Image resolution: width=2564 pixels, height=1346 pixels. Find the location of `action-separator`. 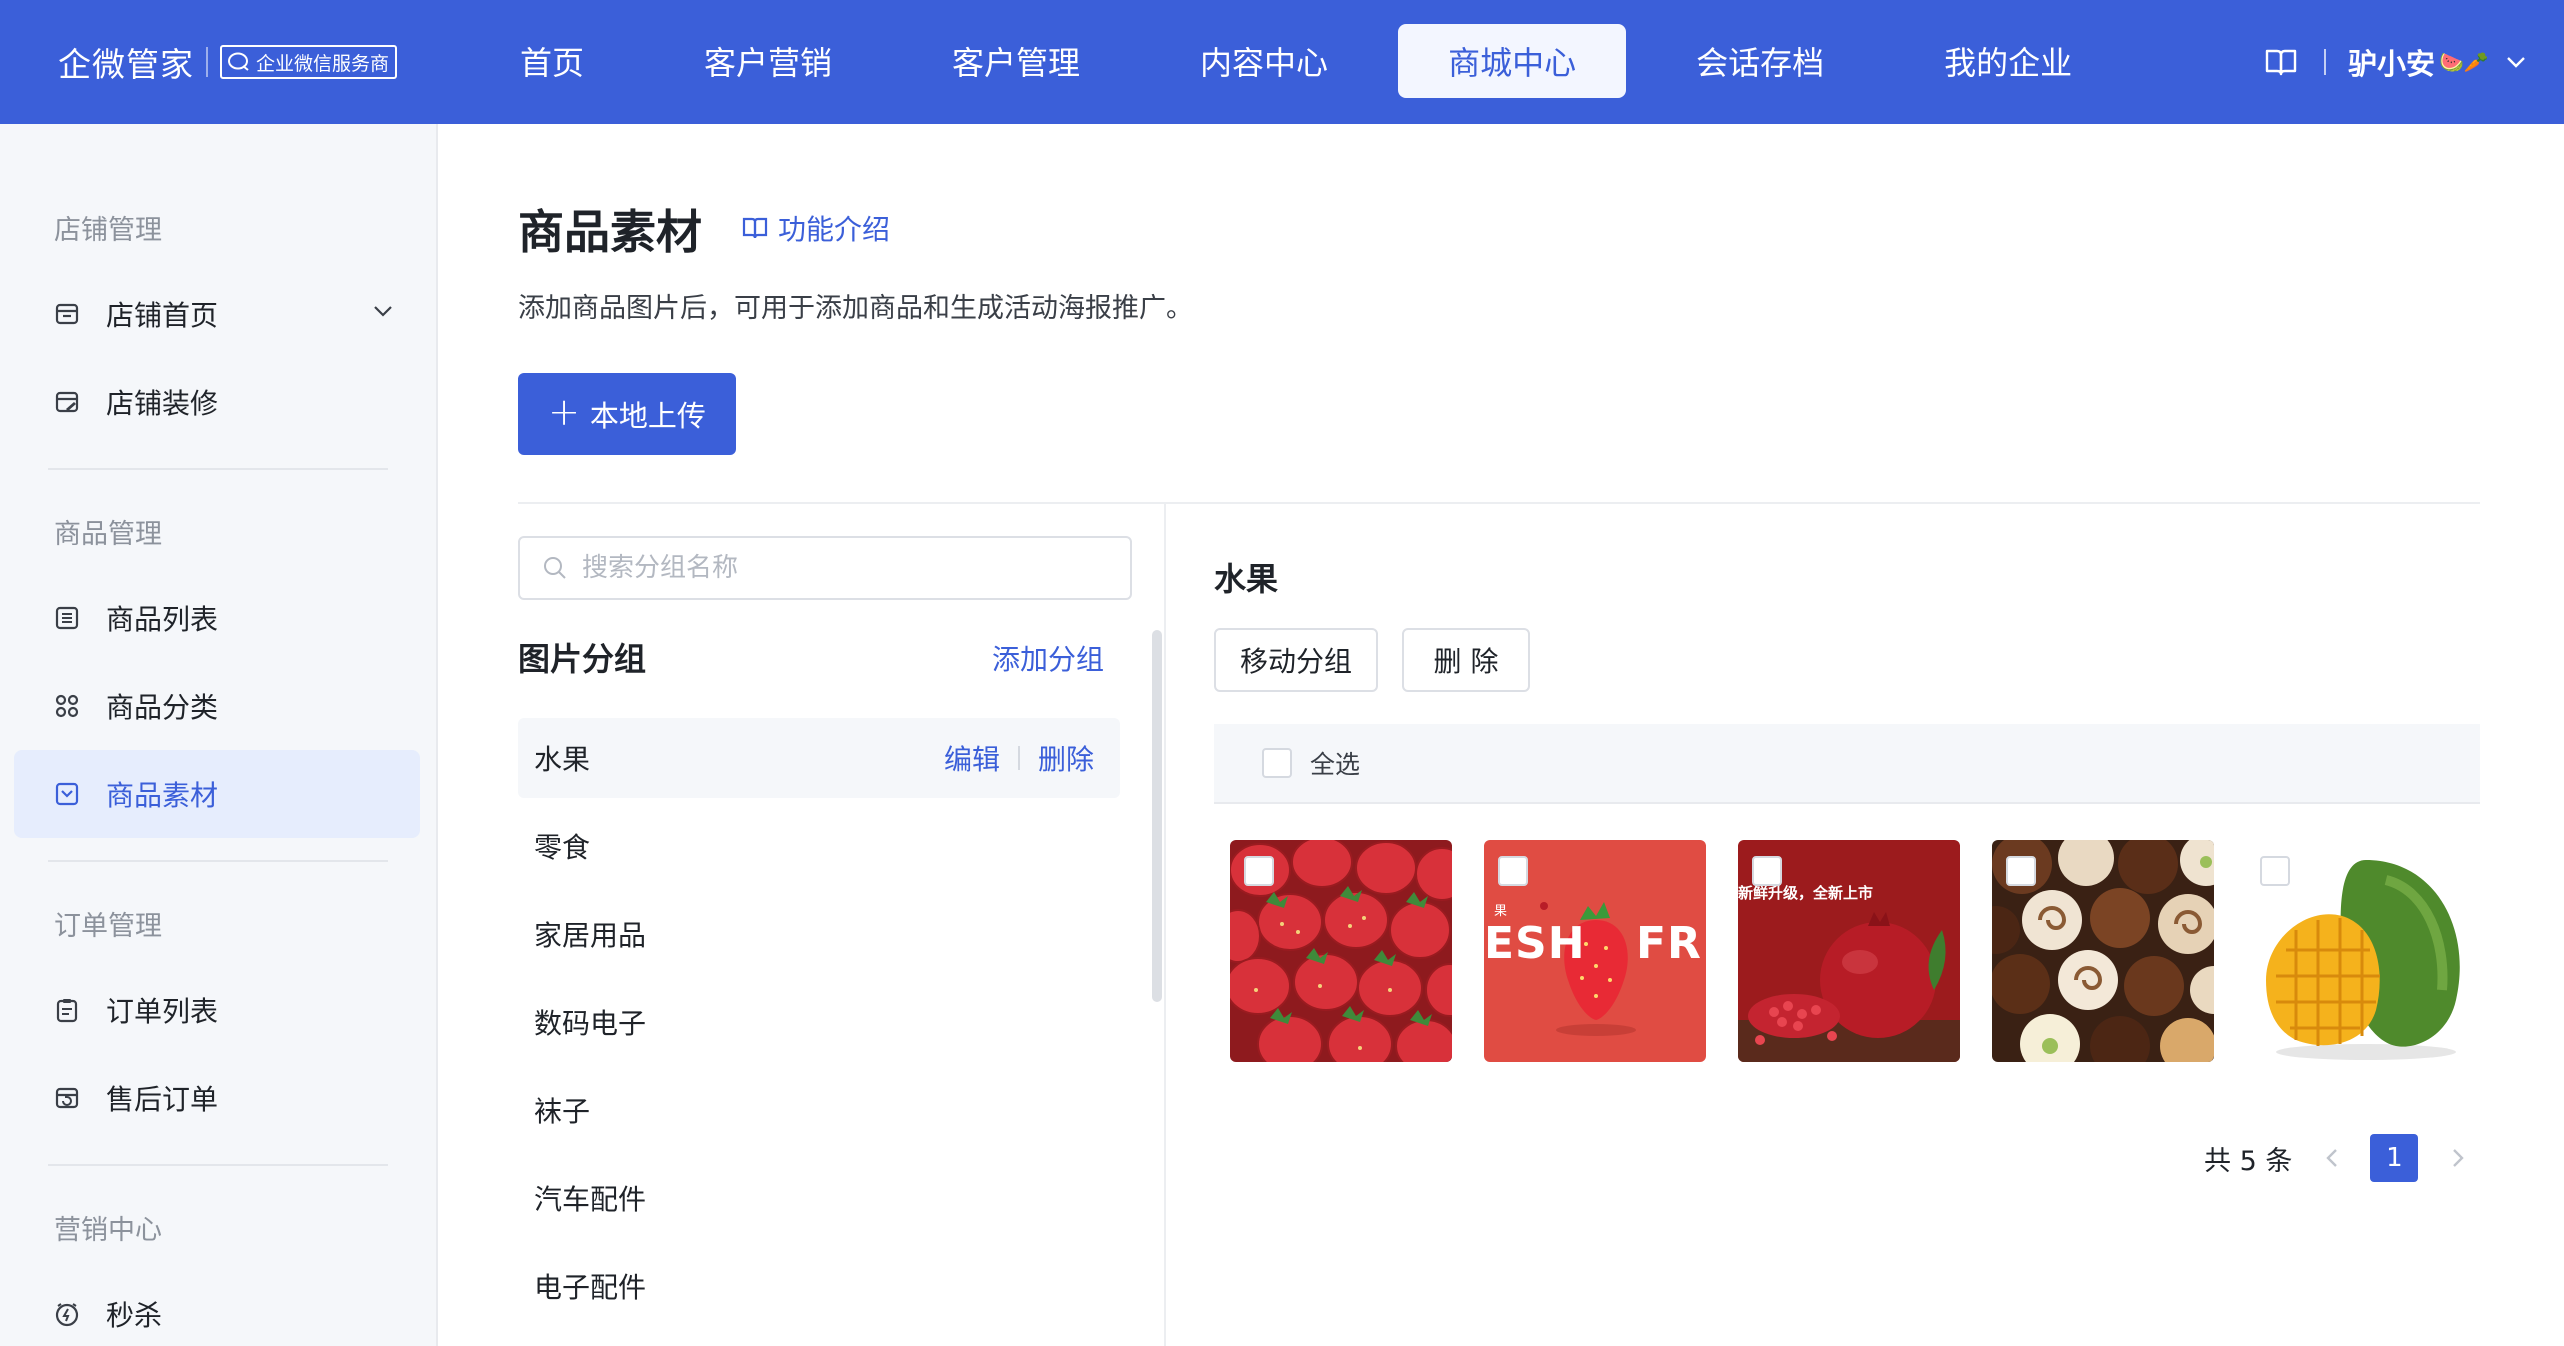

action-separator is located at coordinates (1019, 758).